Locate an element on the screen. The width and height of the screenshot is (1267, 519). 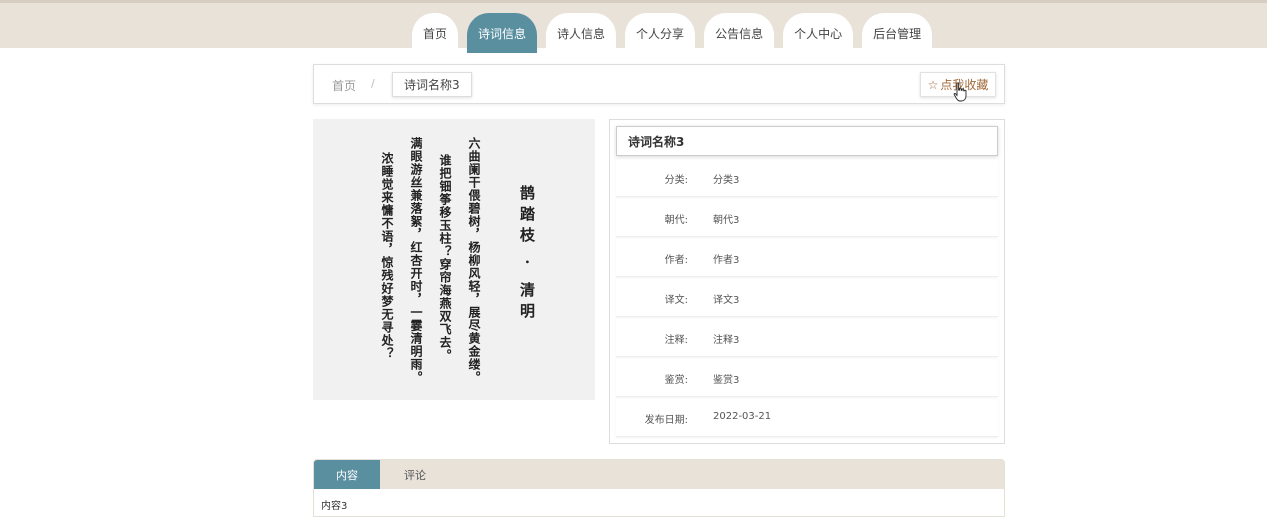
detail-value: 2022-03-21 is located at coordinates (742, 416).